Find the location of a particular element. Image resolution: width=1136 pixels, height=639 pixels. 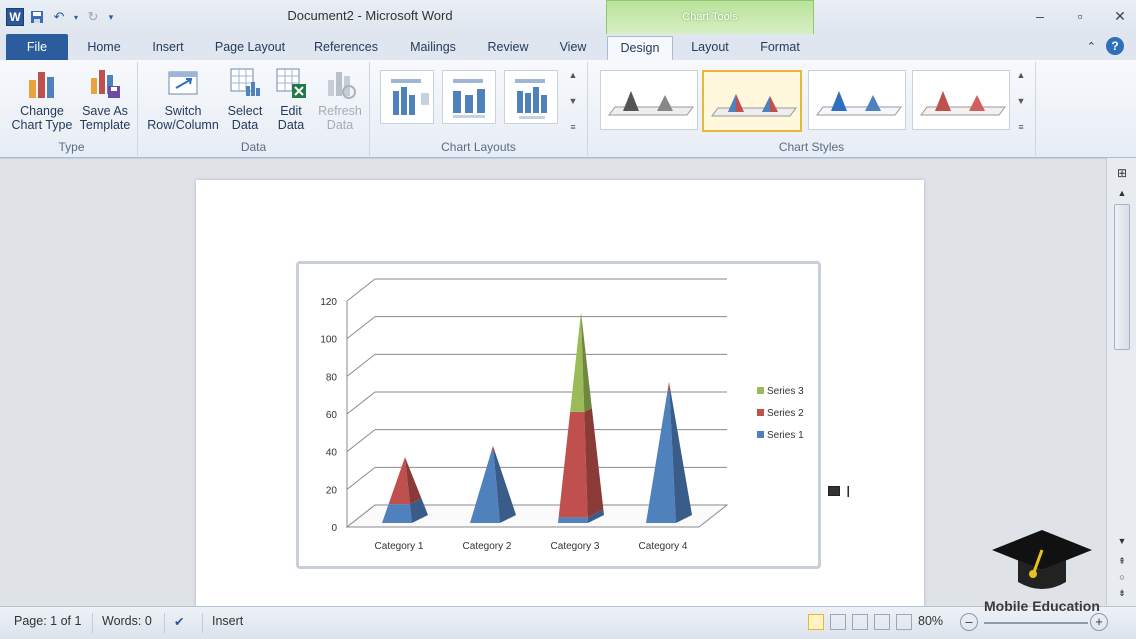

zoom-slider is located at coordinates (1036, 623).